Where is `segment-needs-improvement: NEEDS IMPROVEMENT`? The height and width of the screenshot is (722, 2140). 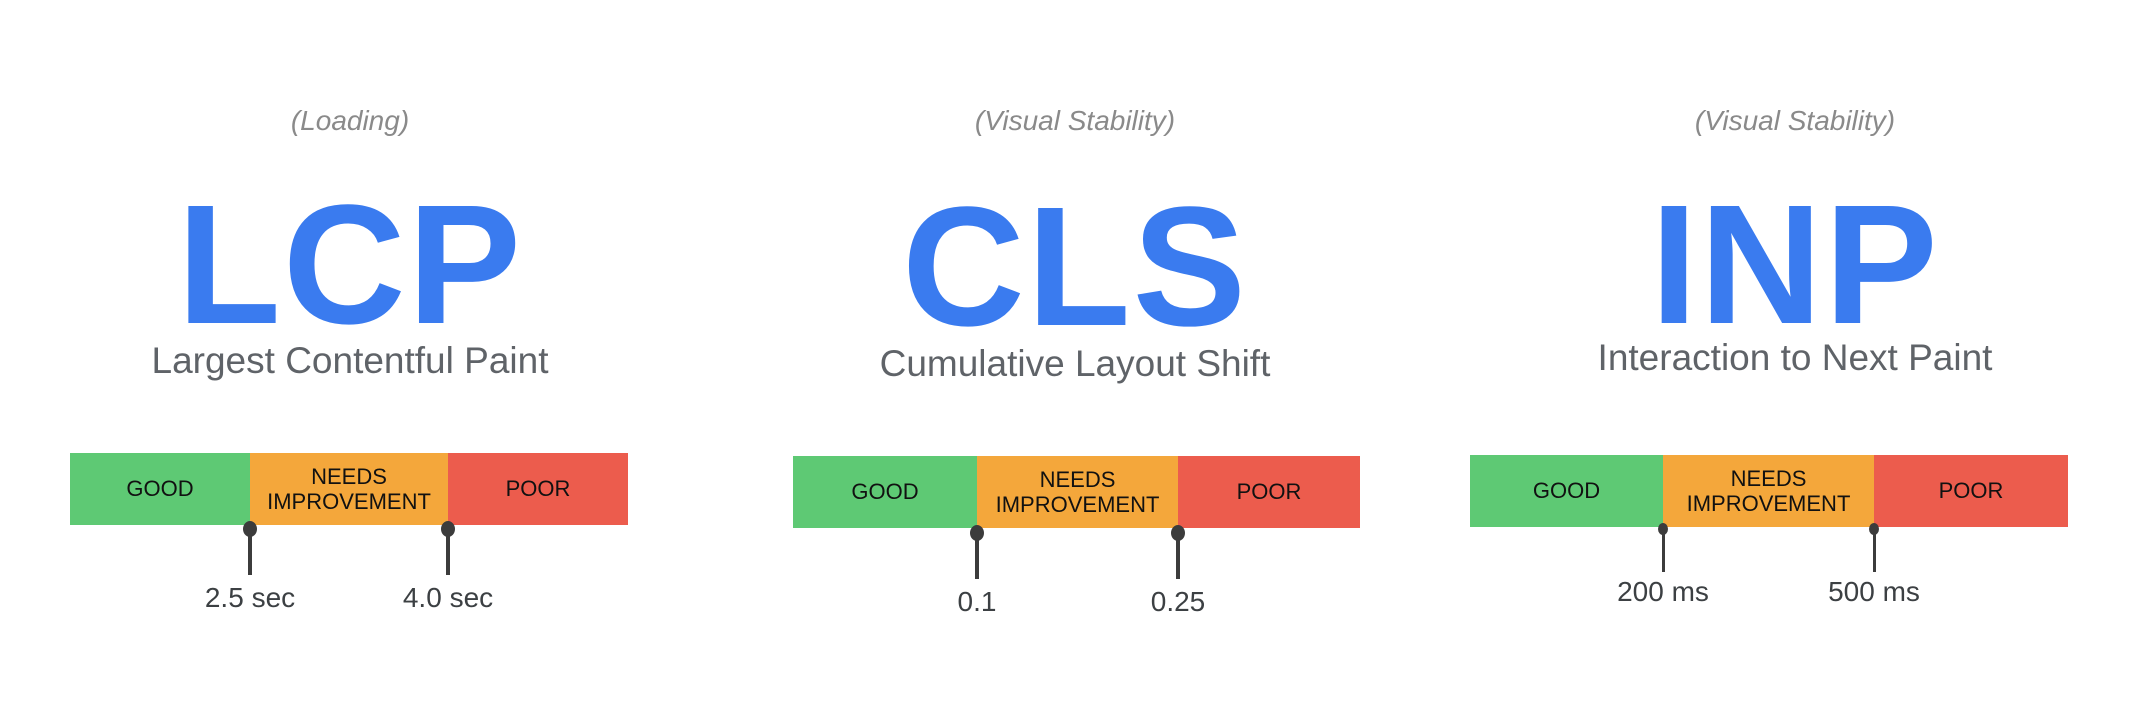
segment-needs-improvement: NEEDS IMPROVEMENT is located at coordinates (1768, 491).